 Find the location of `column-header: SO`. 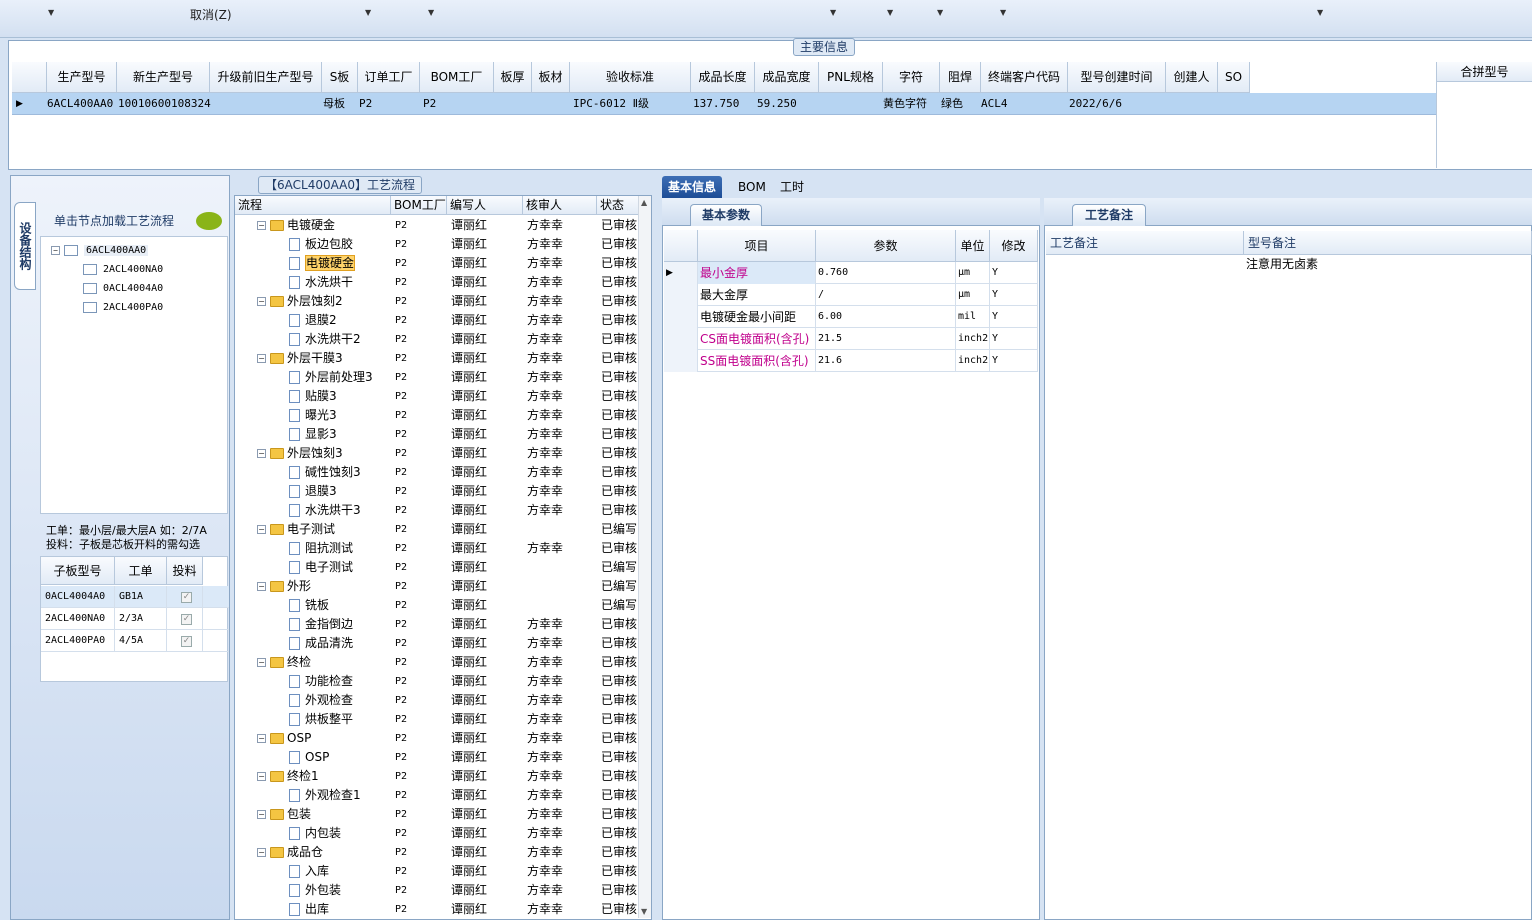

column-header: SO is located at coordinates (1234, 77).